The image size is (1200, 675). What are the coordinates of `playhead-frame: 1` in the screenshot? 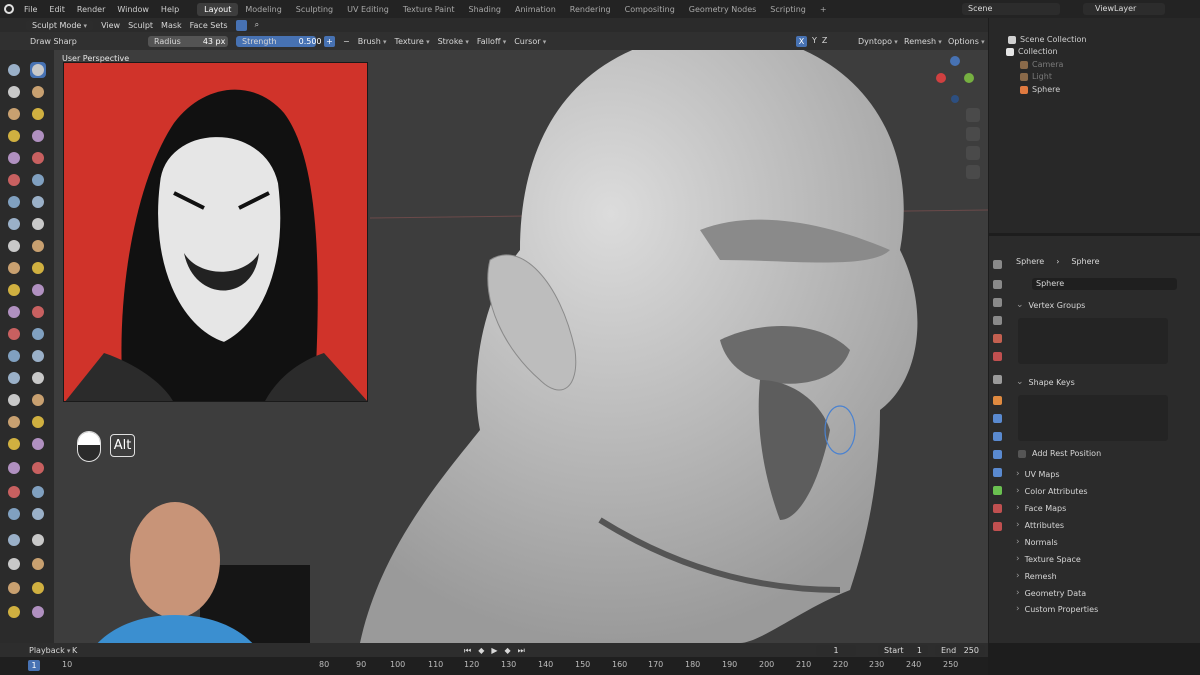 It's located at (34, 665).